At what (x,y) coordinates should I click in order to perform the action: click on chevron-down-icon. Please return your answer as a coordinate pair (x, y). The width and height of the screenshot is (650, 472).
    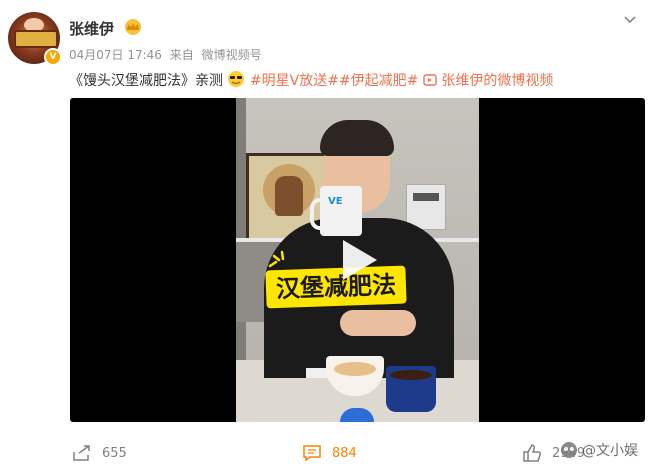
    Looking at the image, I should click on (630, 20).